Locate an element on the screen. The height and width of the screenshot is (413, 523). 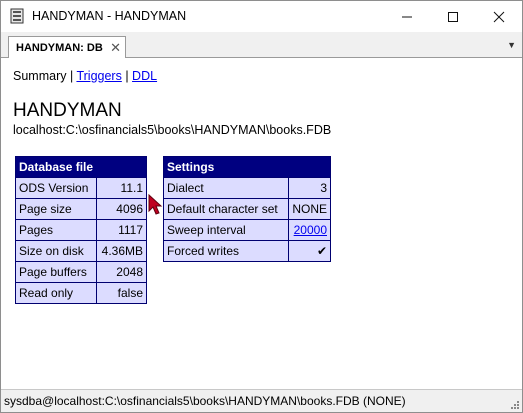
tab-label: HANDYMAN: DB is located at coordinates (59, 47).